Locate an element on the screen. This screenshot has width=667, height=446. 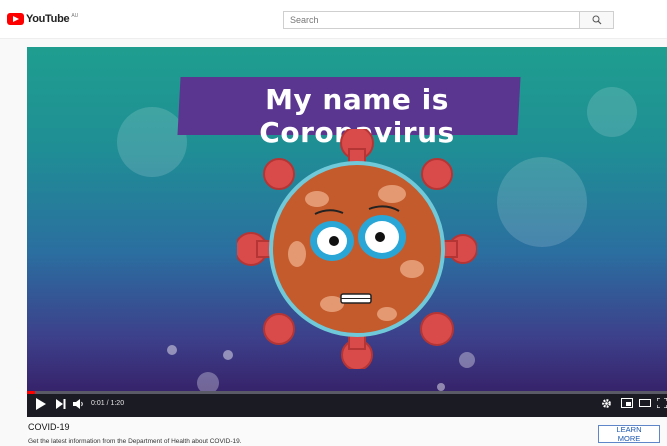
logo-country-code: AU is located at coordinates (75, 16).